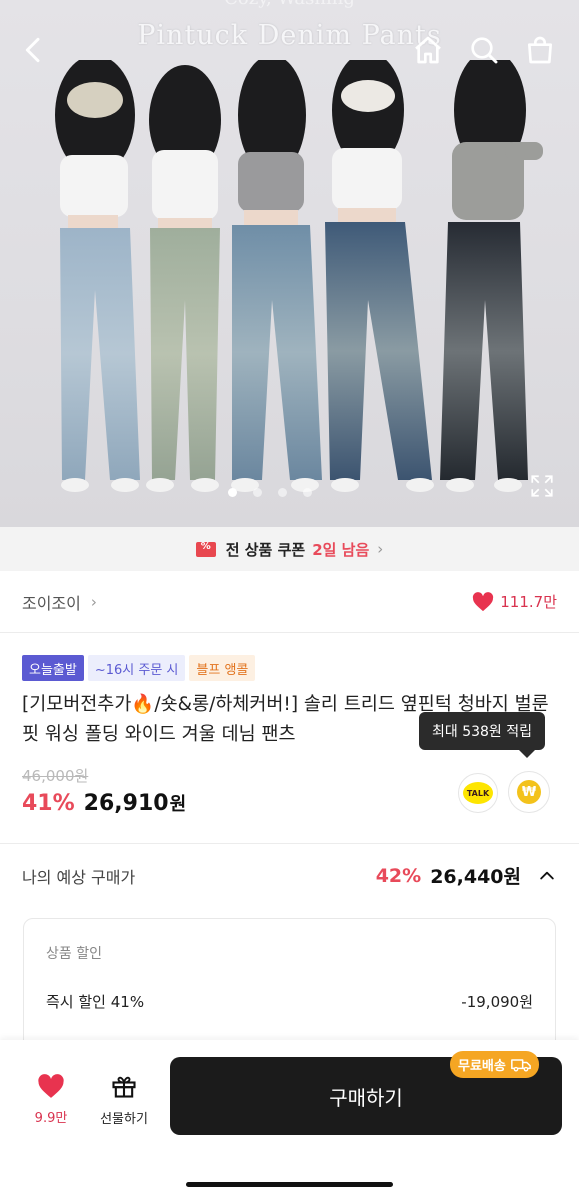 The height and width of the screenshot is (1200, 579). I want to click on back-arrow-icon, so click(32, 50).